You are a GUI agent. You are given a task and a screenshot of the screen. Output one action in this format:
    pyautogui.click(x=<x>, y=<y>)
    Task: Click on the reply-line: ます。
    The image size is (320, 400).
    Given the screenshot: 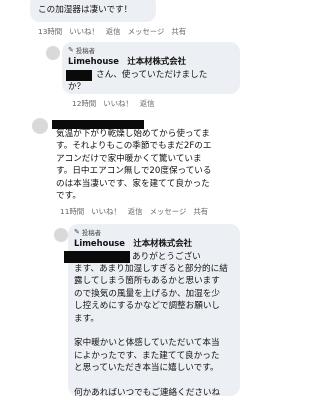 What is the action you would take?
    pyautogui.click(x=86, y=318)
    